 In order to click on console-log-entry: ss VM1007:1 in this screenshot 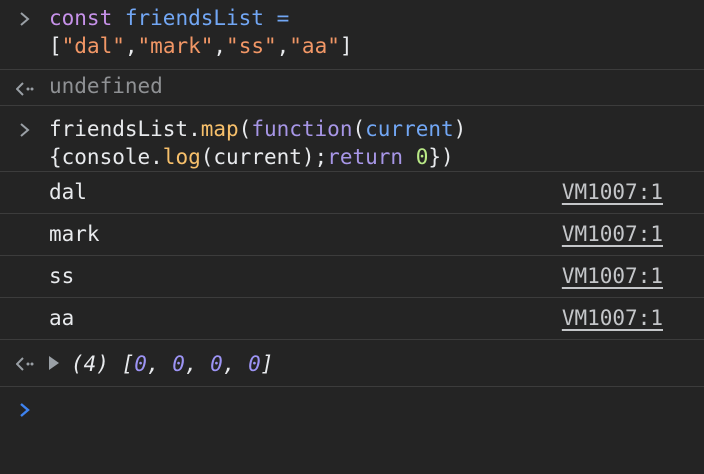, I will do `click(352, 277)`.